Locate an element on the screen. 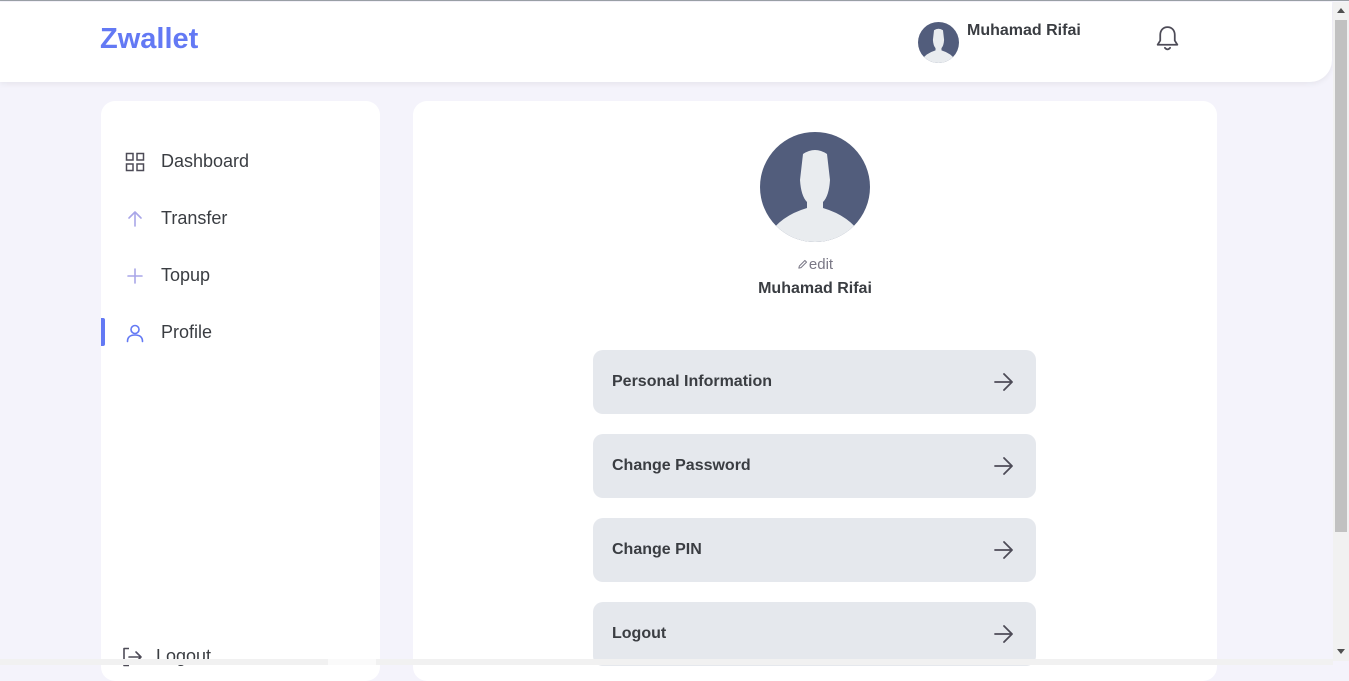  menu-label: Logout is located at coordinates (639, 633).